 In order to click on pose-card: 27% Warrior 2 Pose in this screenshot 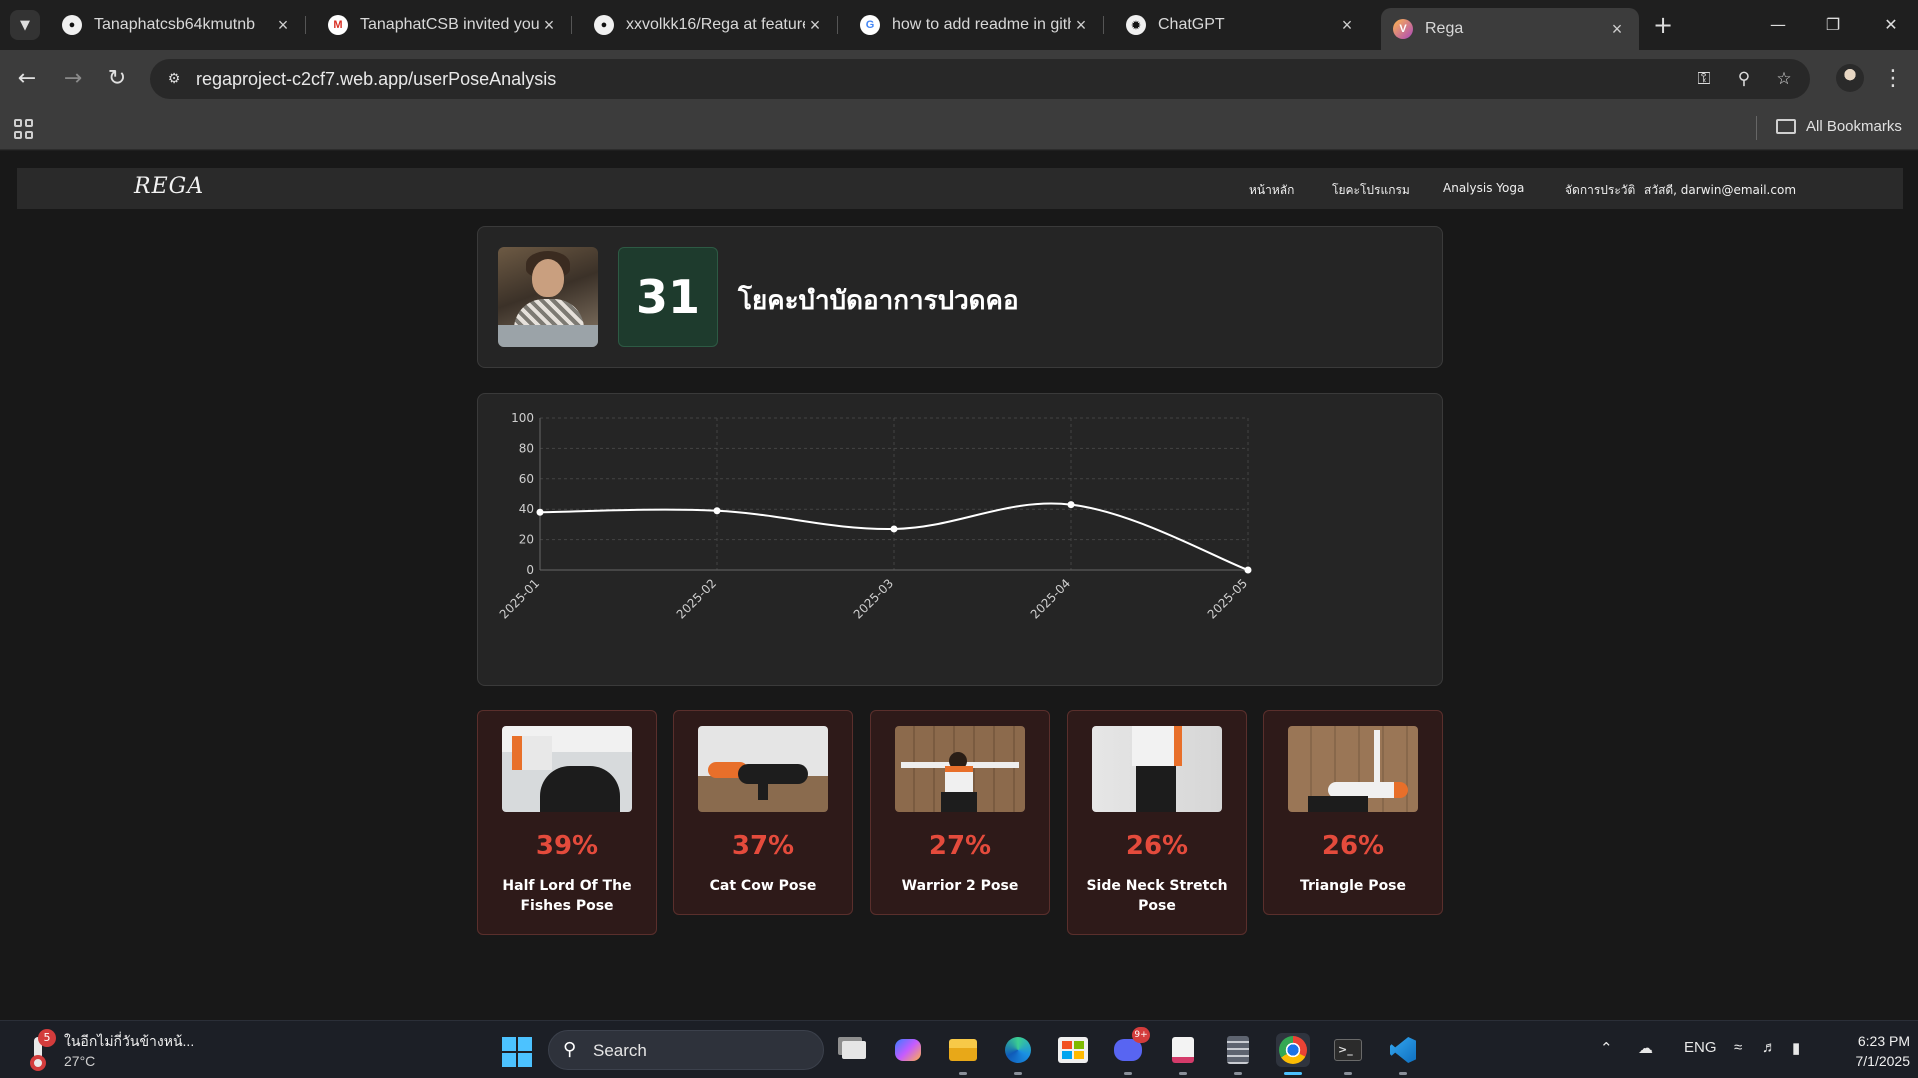, I will do `click(960, 812)`.